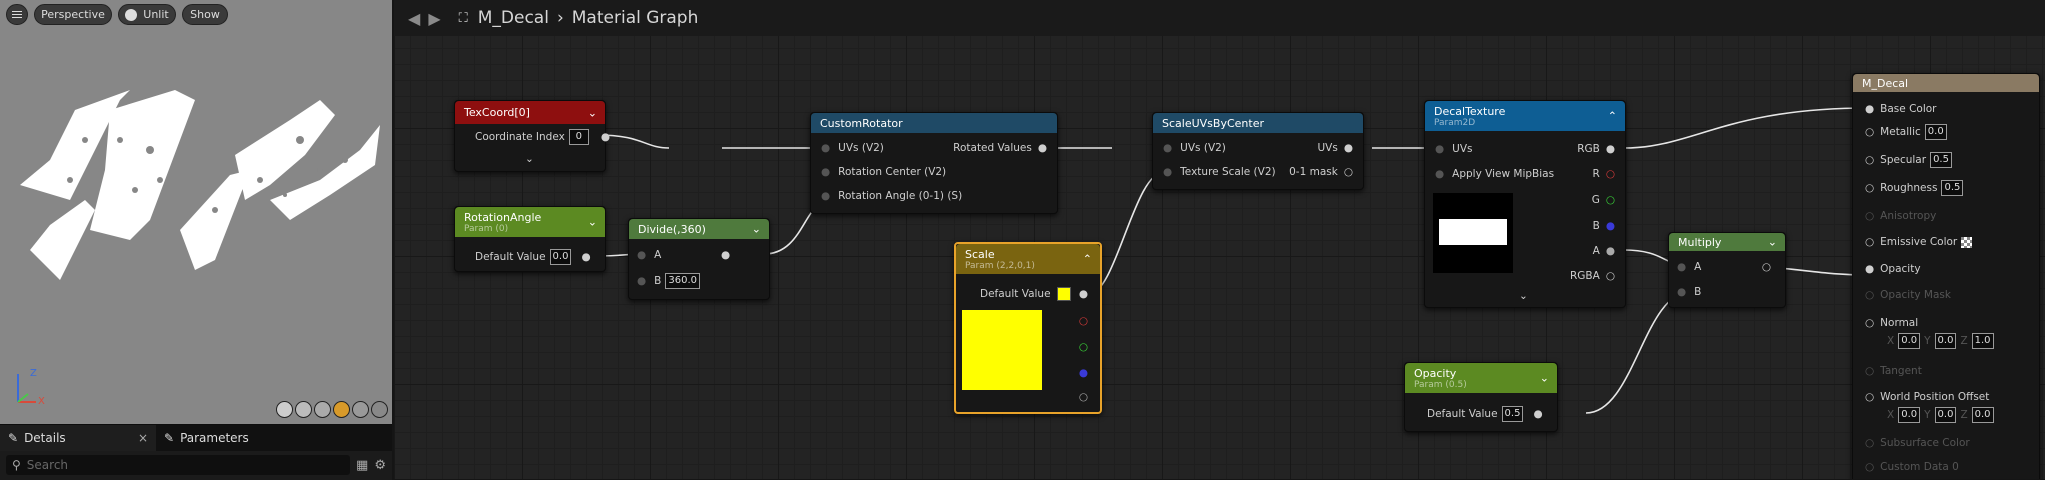 The image size is (2045, 480). What do you see at coordinates (1512, 414) in the screenshot?
I see `default-value-field: 0.5` at bounding box center [1512, 414].